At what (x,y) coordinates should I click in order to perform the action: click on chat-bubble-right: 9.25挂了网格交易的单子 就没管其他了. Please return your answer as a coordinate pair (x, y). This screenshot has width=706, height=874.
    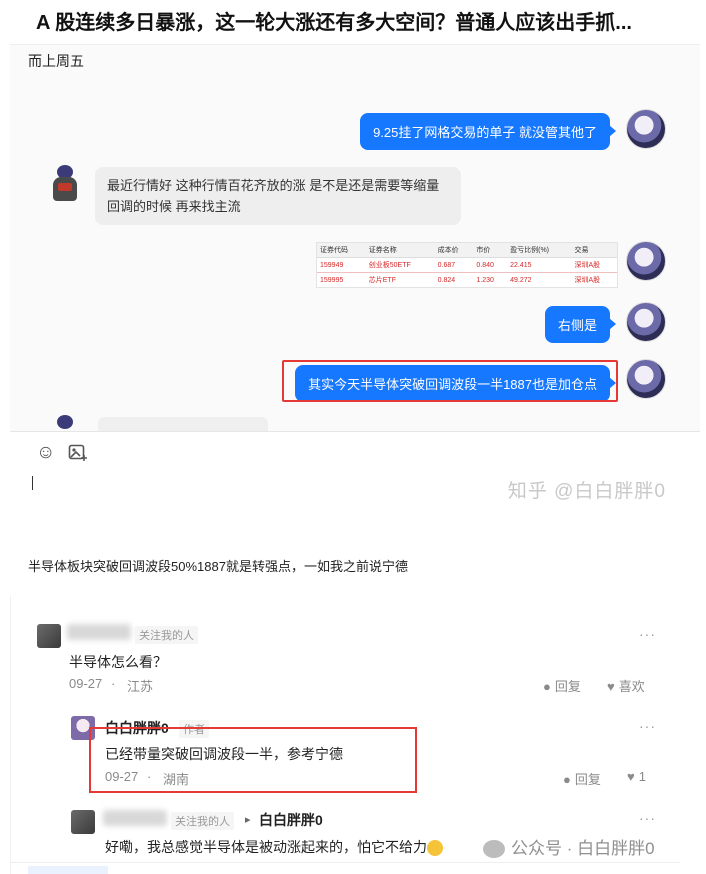
    Looking at the image, I should click on (488, 131).